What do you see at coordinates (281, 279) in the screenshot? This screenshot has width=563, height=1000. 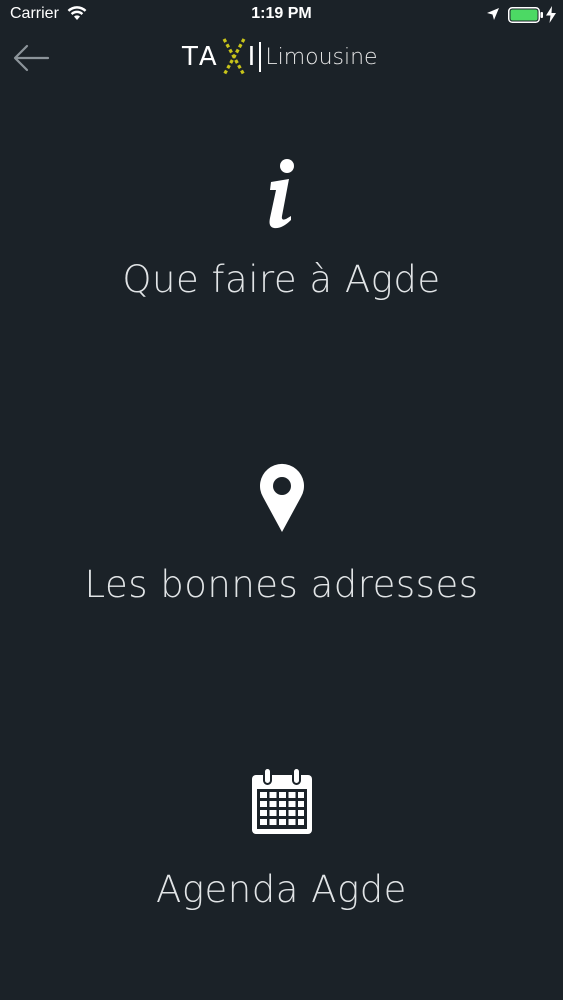 I see `menu-label-que-faire: Que faire à Agde` at bounding box center [281, 279].